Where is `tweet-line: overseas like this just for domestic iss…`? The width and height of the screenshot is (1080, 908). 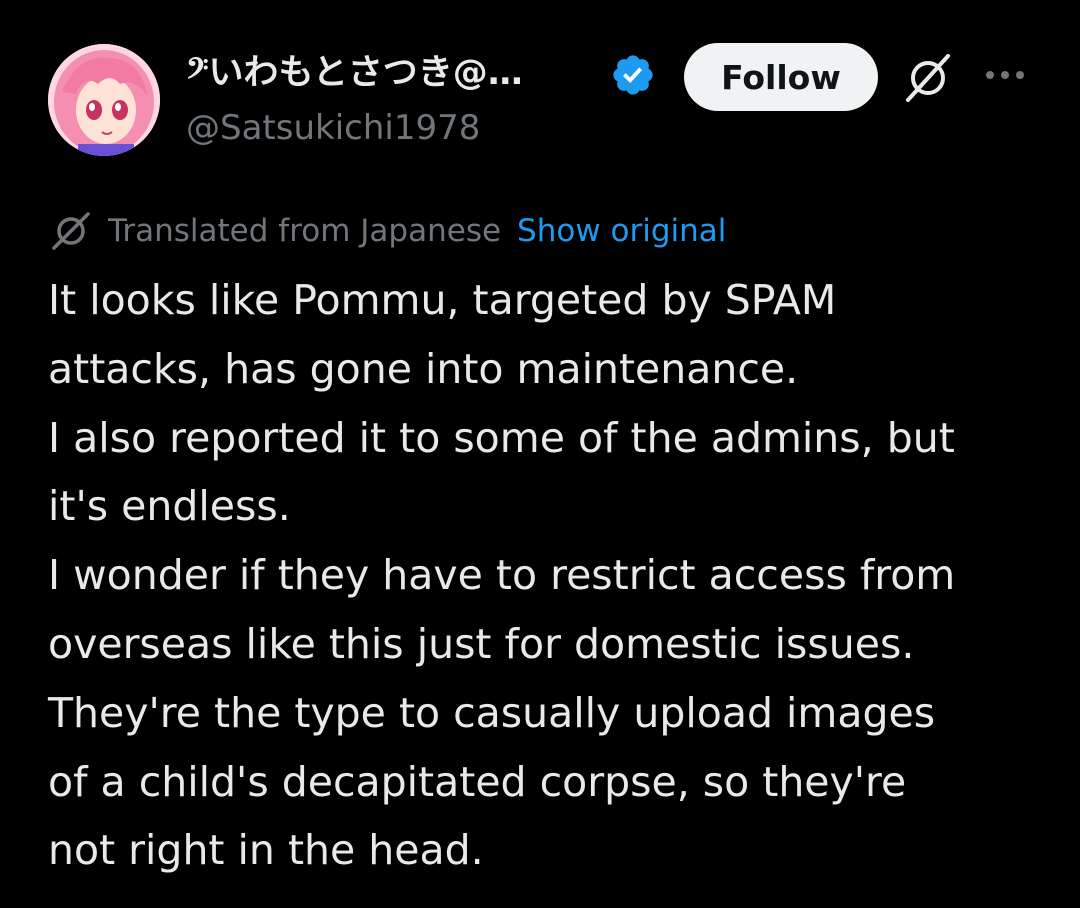
tweet-line: overseas like this just for domestic iss… is located at coordinates (481, 643).